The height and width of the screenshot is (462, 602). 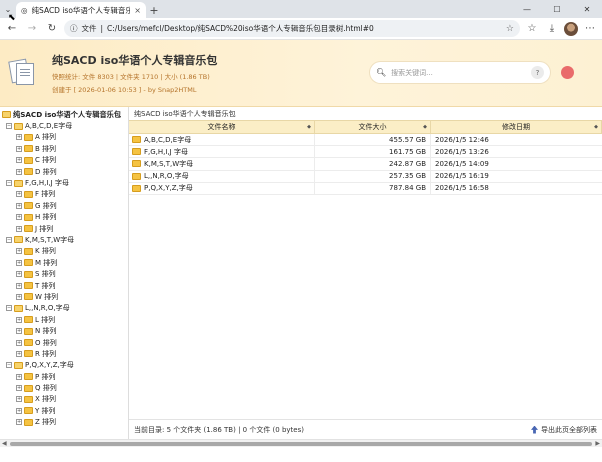 What do you see at coordinates (222, 188) in the screenshot?
I see `cell-name: P,Q,X,Y,Z,字母` at bounding box center [222, 188].